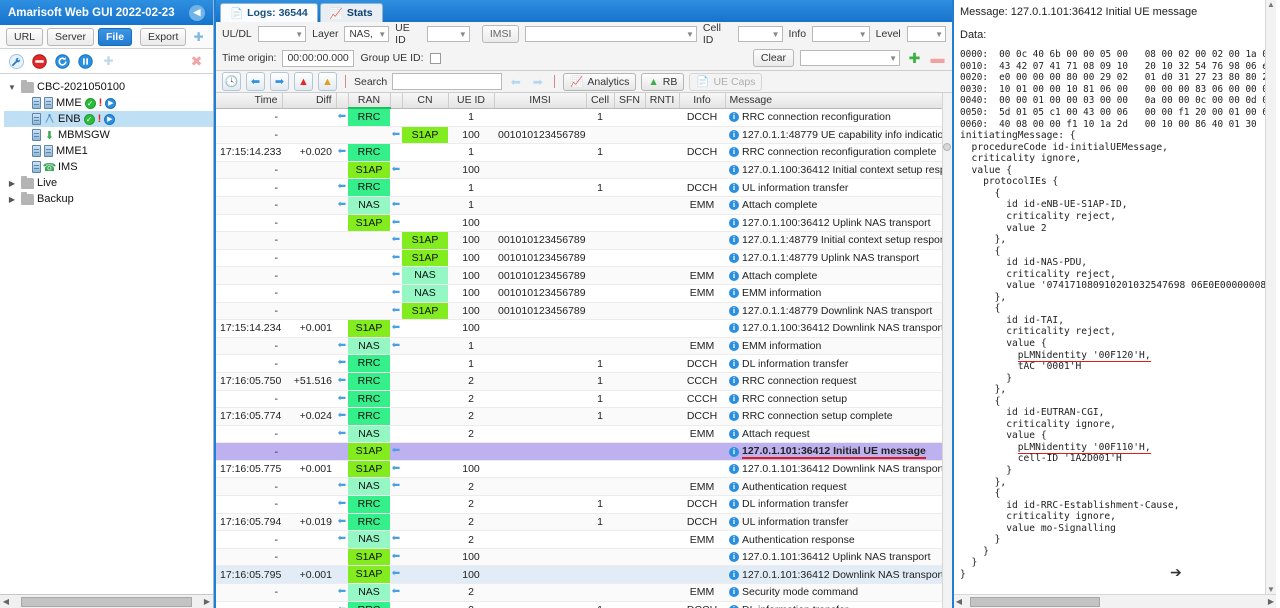 The width and height of the screenshot is (1280, 608). What do you see at coordinates (85, 61) in the screenshot?
I see `pause-icon` at bounding box center [85, 61].